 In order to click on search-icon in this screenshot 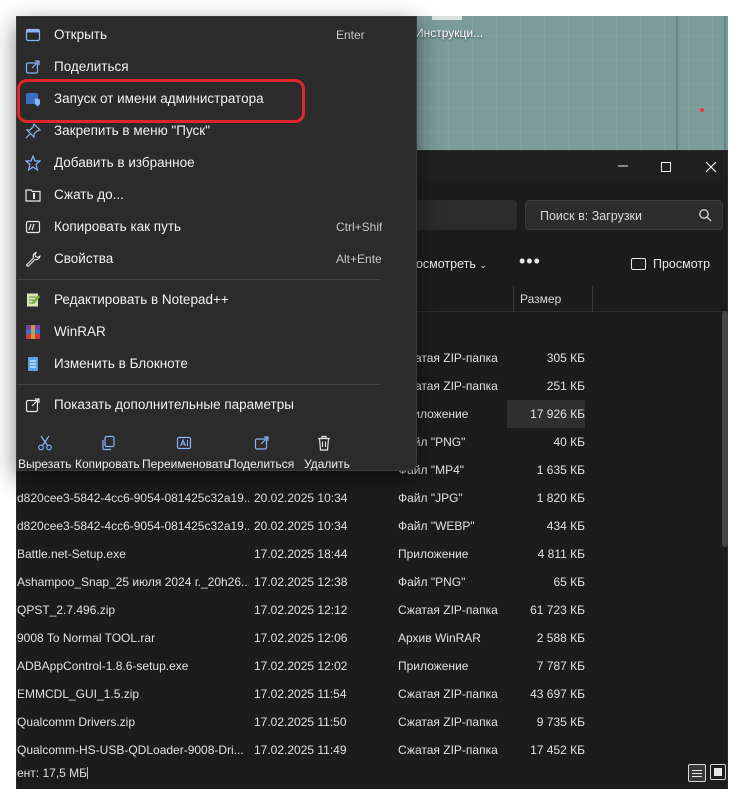, I will do `click(705, 215)`.